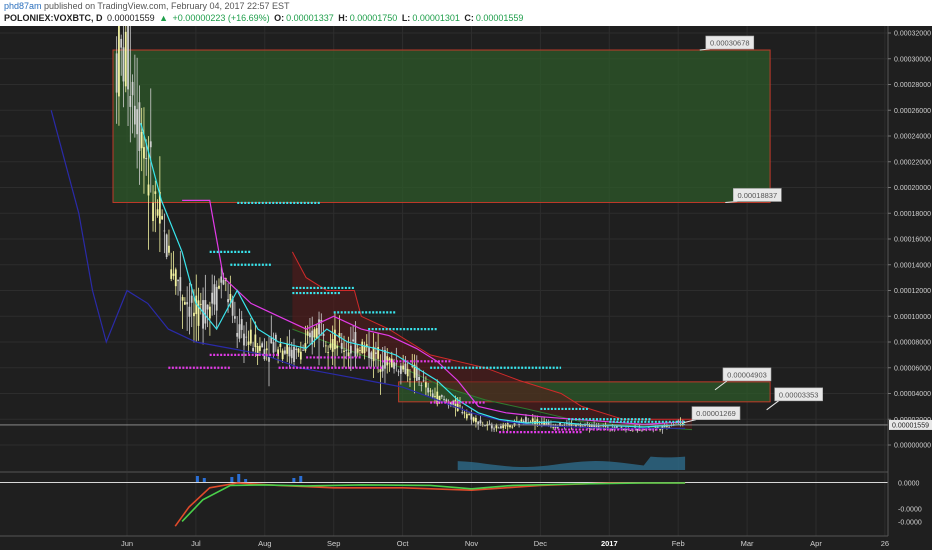  What do you see at coordinates (910, 425) in the screenshot?
I see `last-price-label: 0.00001559` at bounding box center [910, 425].